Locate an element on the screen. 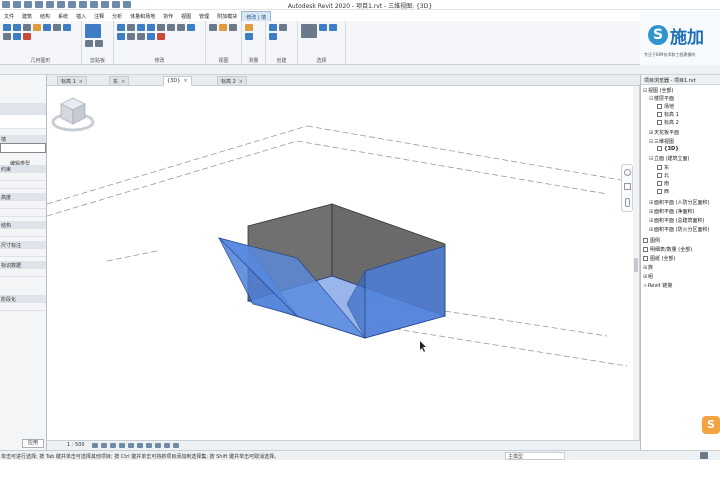  mirror-draw-icon is located at coordinates (151, 27).